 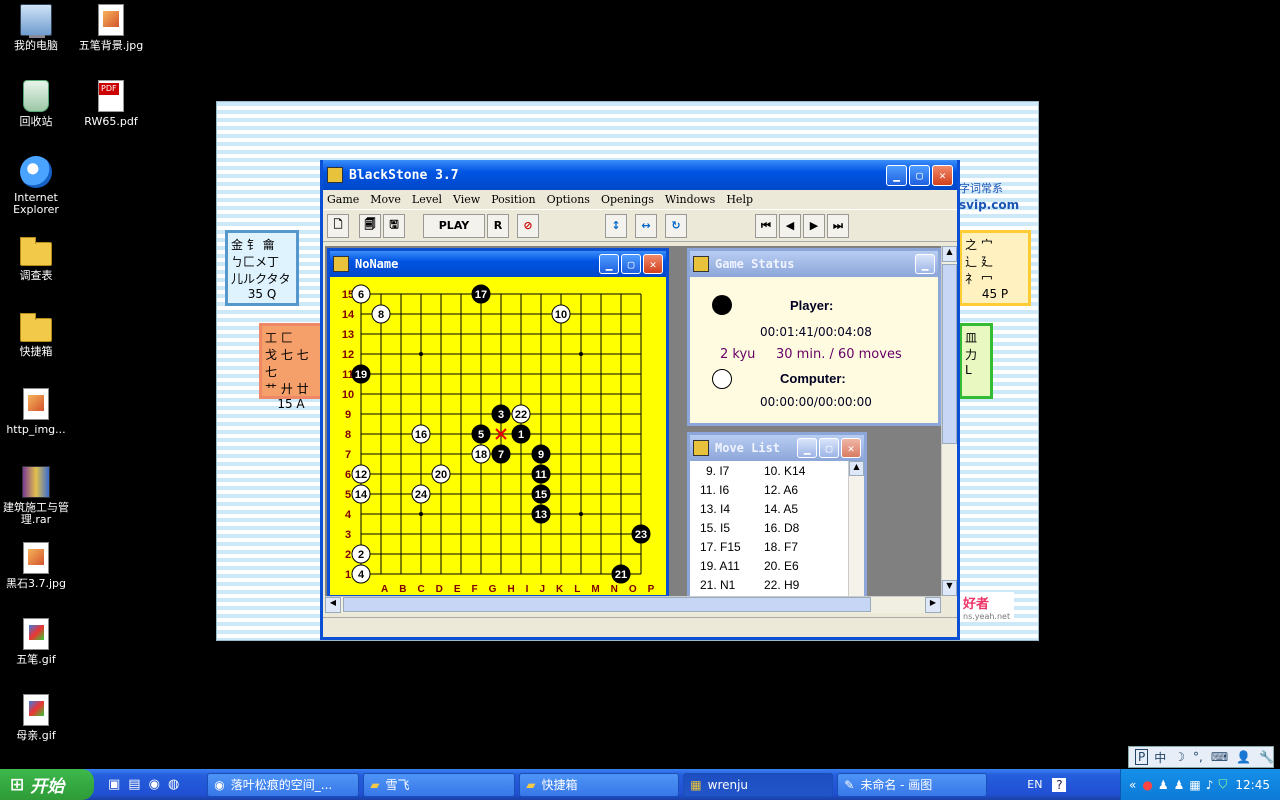 I want to click on list-item: 21. N1 22. H9, so click(x=768, y=584).